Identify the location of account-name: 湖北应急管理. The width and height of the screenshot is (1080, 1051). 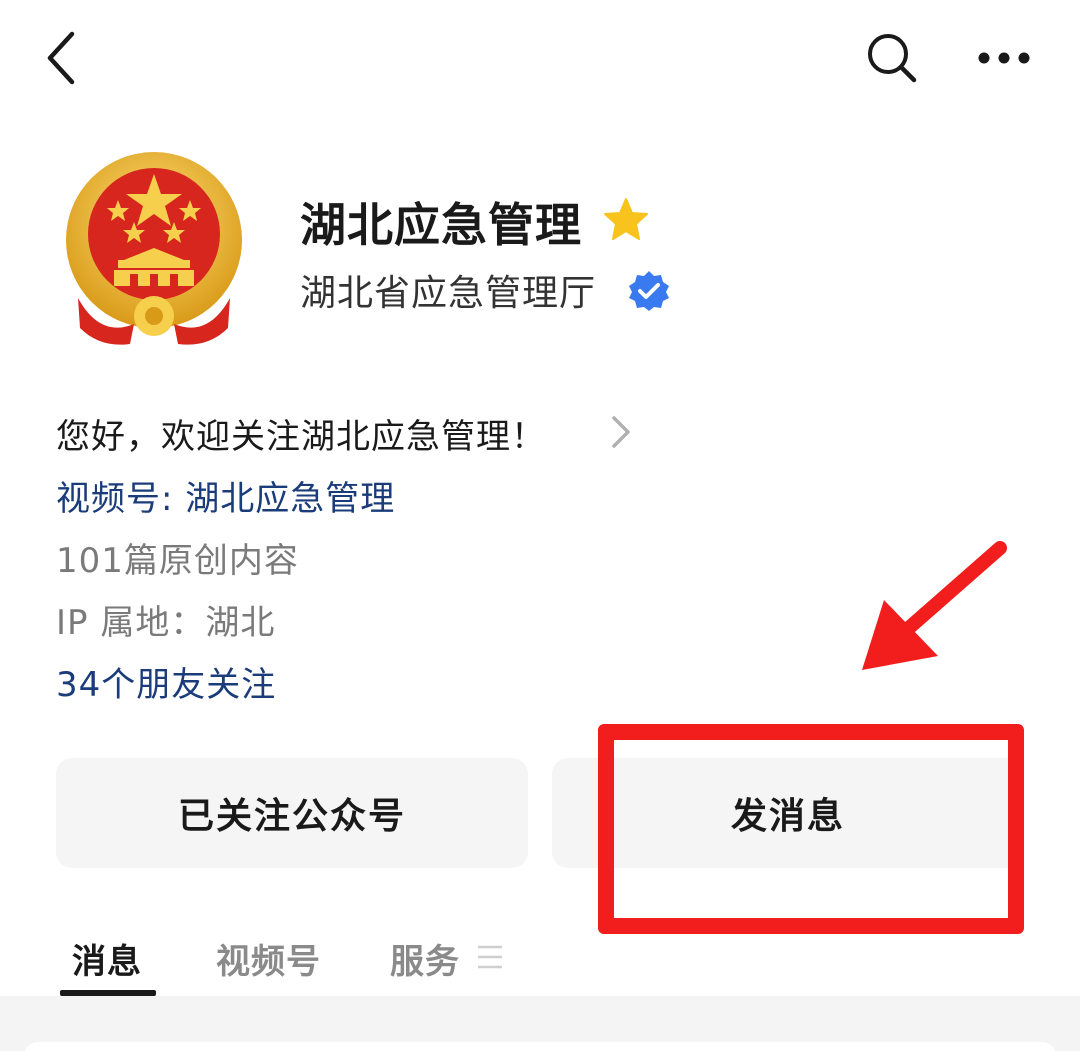
(441, 225).